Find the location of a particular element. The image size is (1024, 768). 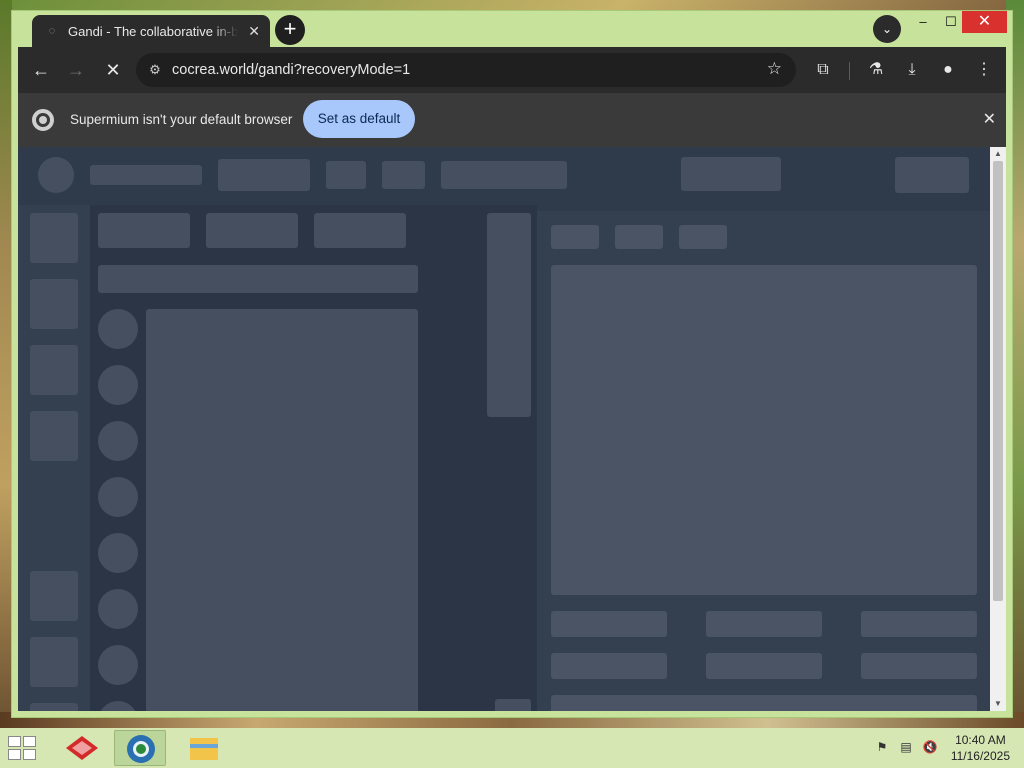

network-icon: ▤ is located at coordinates (906, 748).